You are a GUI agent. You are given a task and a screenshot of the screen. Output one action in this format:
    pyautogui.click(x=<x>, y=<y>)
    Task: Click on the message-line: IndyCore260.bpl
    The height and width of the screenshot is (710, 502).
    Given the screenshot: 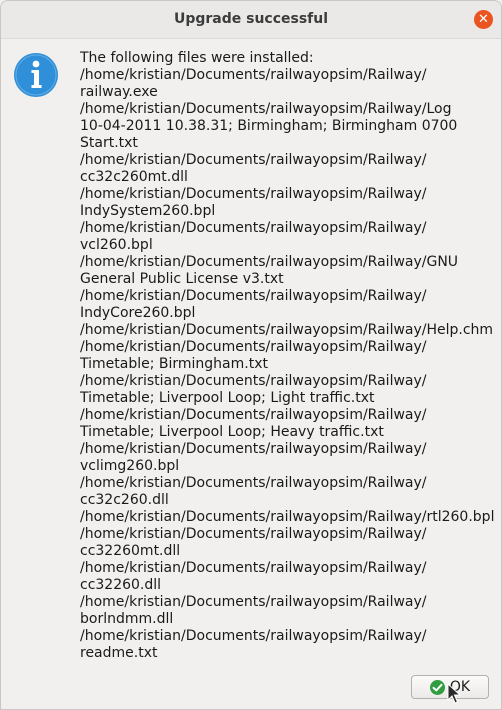 What is the action you would take?
    pyautogui.click(x=138, y=313)
    